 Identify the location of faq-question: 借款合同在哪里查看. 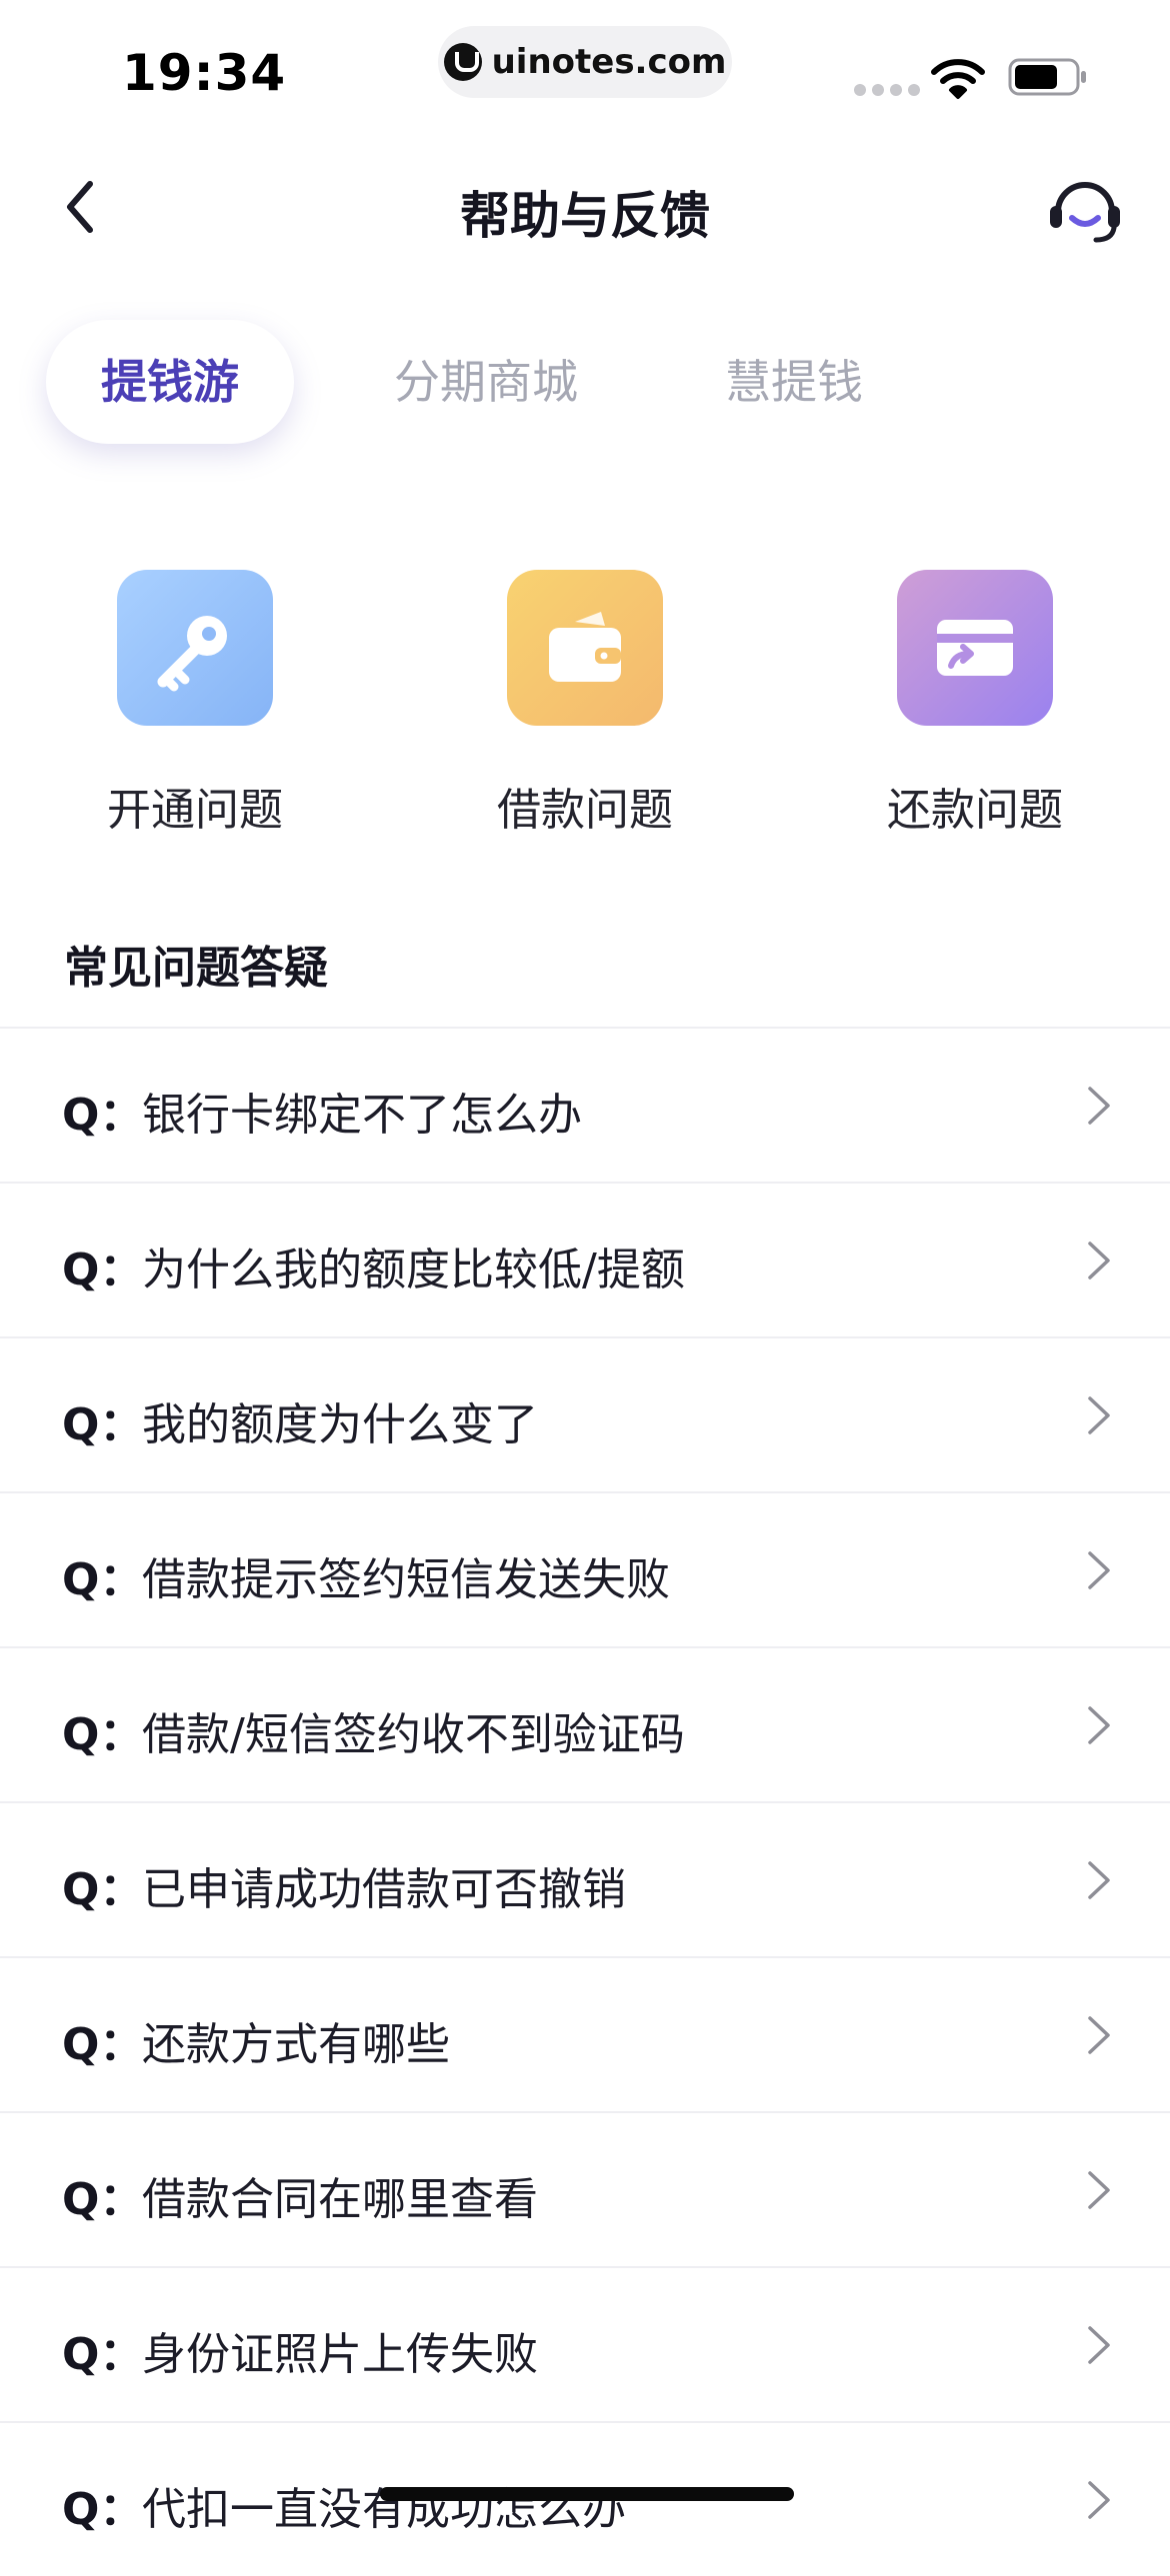
(340, 2199).